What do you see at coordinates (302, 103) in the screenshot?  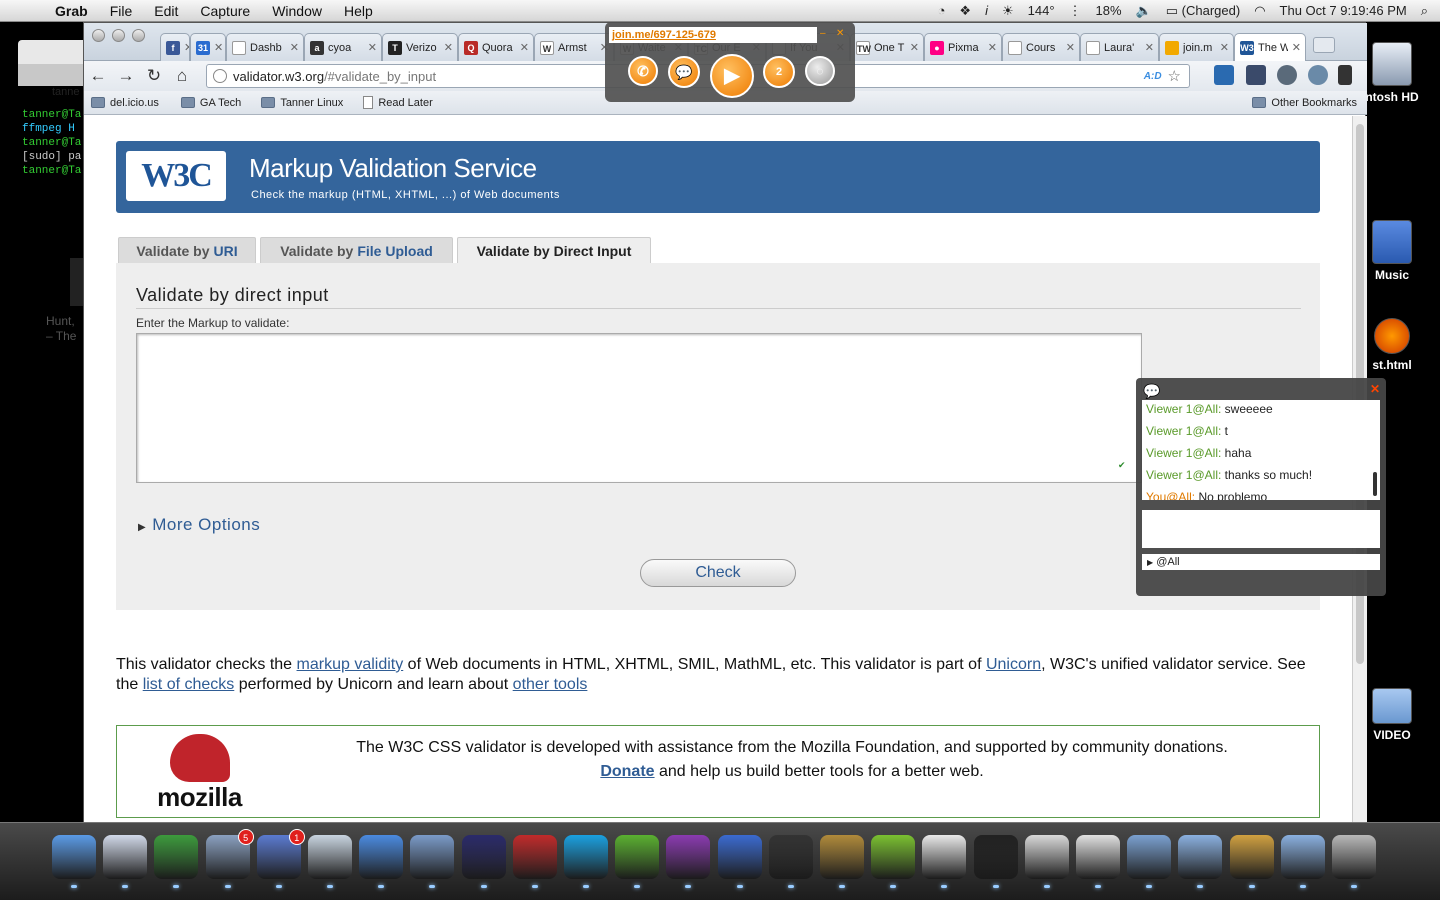 I see `bookmark-tanner-linux: Tanner Linux` at bounding box center [302, 103].